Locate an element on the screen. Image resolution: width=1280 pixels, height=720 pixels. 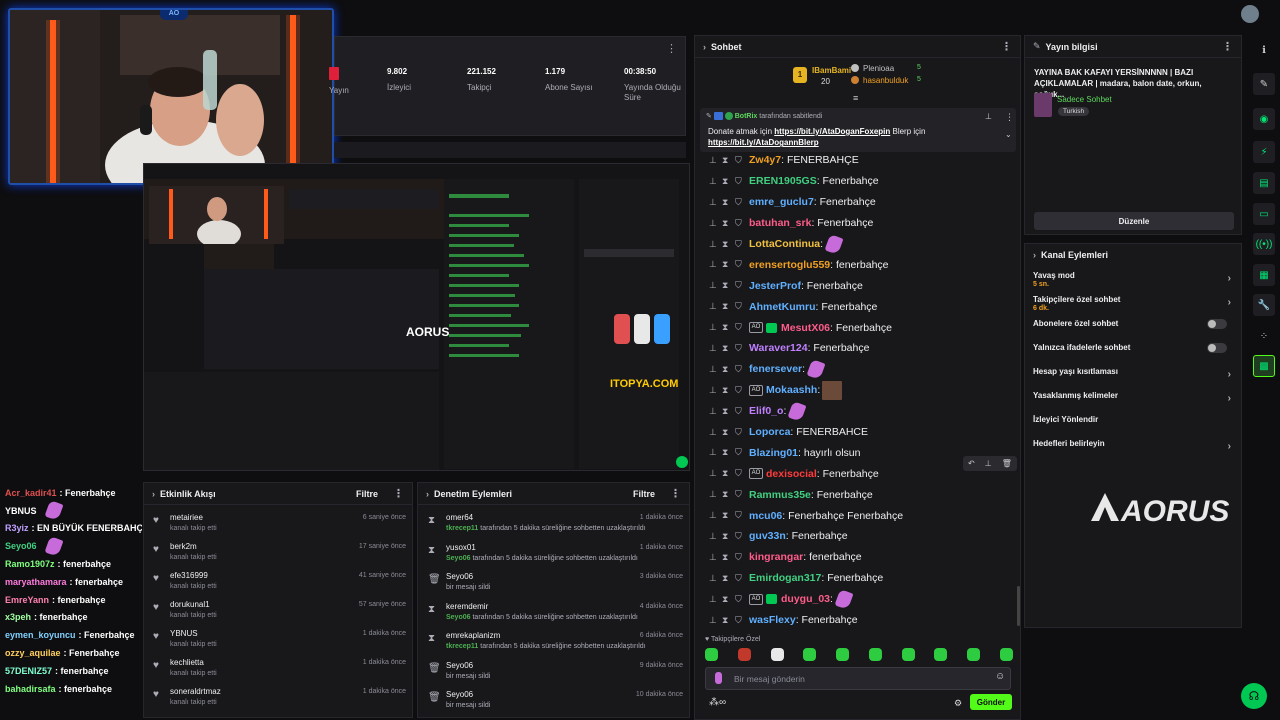
moderator-name: tkrecep11 is located at coordinates (462, 528).